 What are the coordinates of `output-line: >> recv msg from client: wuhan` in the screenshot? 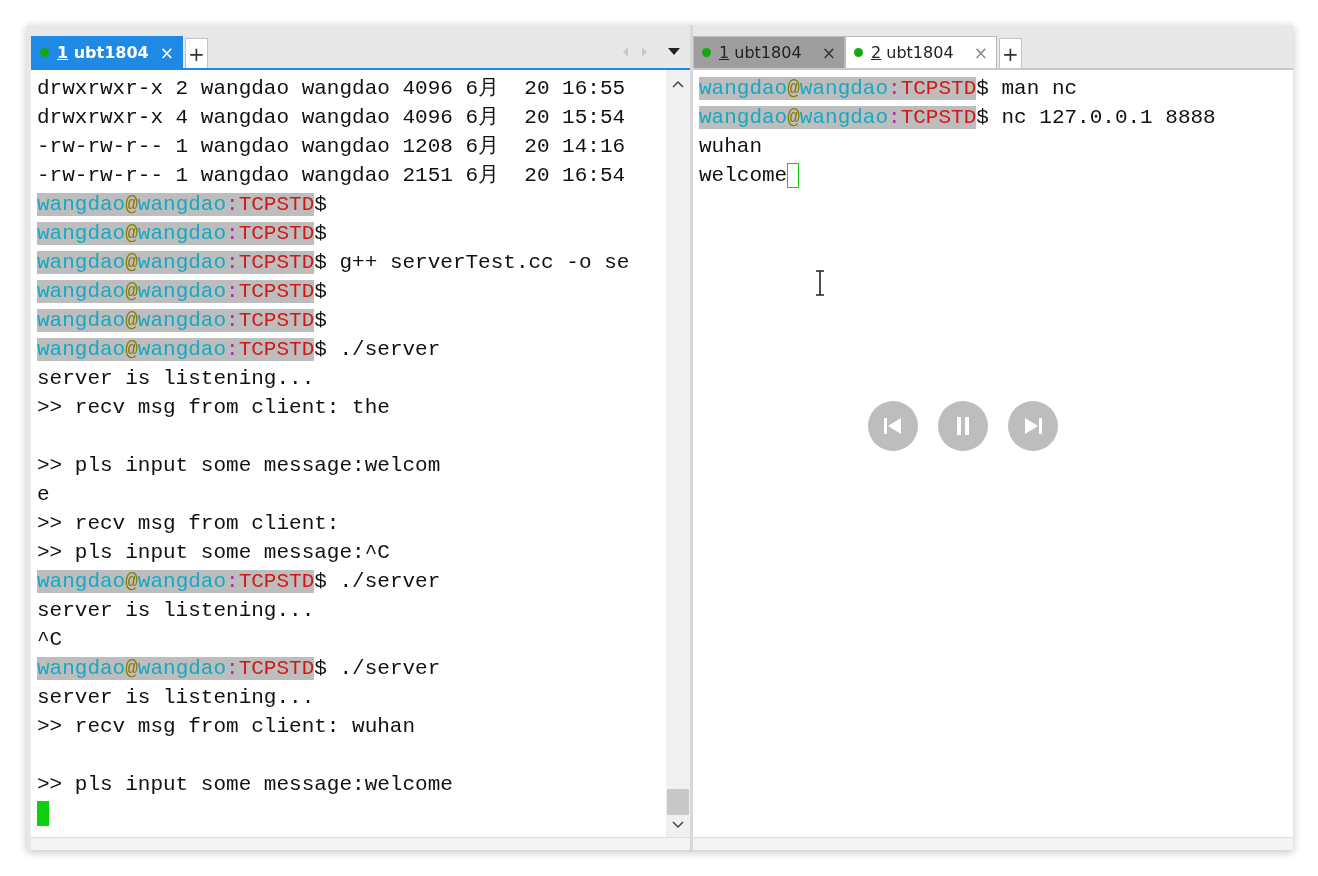 It's located at (227, 727).